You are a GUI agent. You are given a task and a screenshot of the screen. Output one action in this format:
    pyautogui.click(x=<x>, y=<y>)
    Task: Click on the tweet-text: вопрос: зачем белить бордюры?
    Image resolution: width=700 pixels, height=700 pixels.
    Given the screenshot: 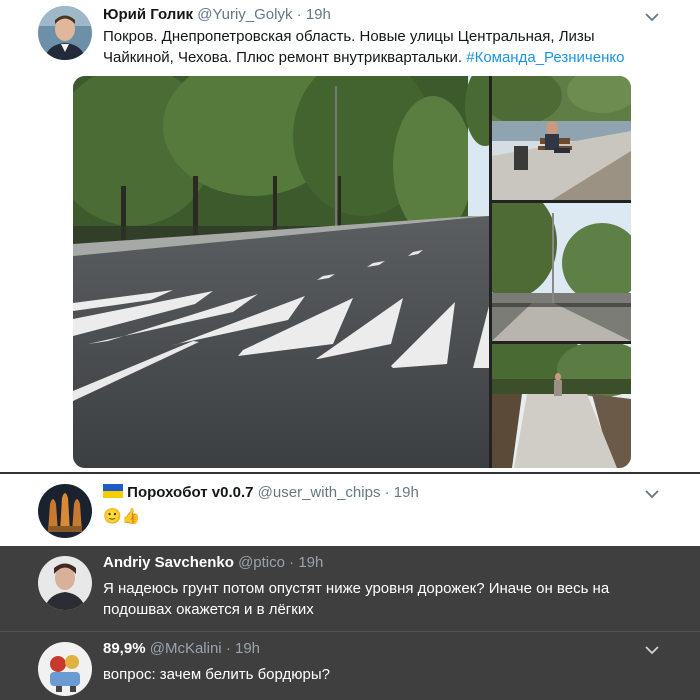 What is the action you would take?
    pyautogui.click(x=216, y=674)
    